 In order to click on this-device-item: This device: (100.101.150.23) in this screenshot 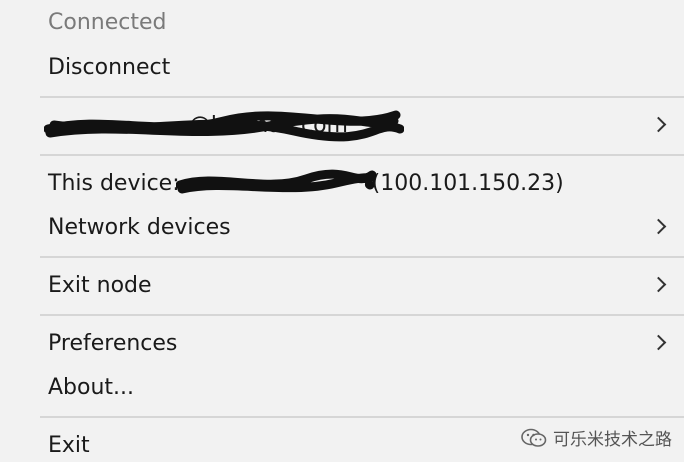, I will do `click(342, 183)`.